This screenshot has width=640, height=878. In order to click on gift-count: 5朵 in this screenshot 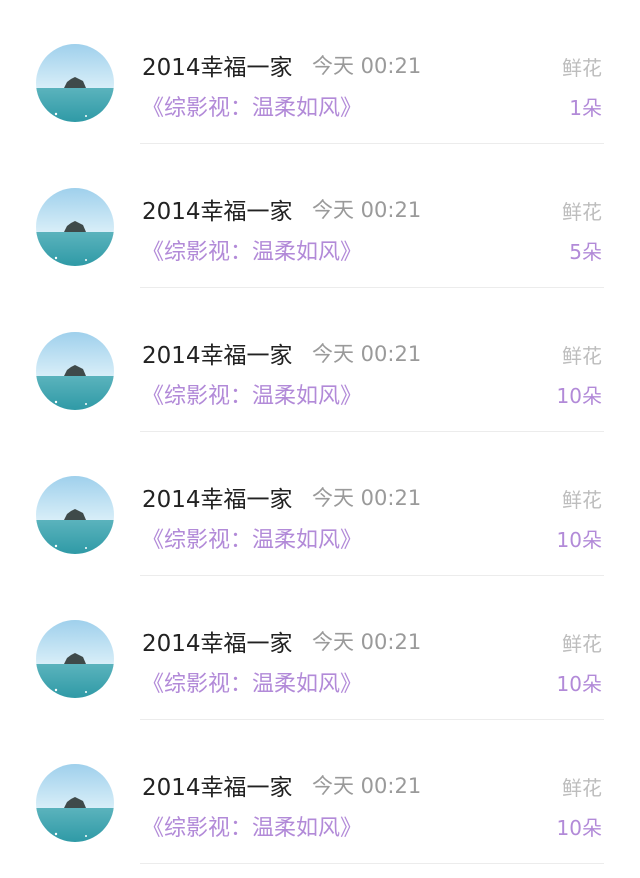, I will do `click(585, 252)`.